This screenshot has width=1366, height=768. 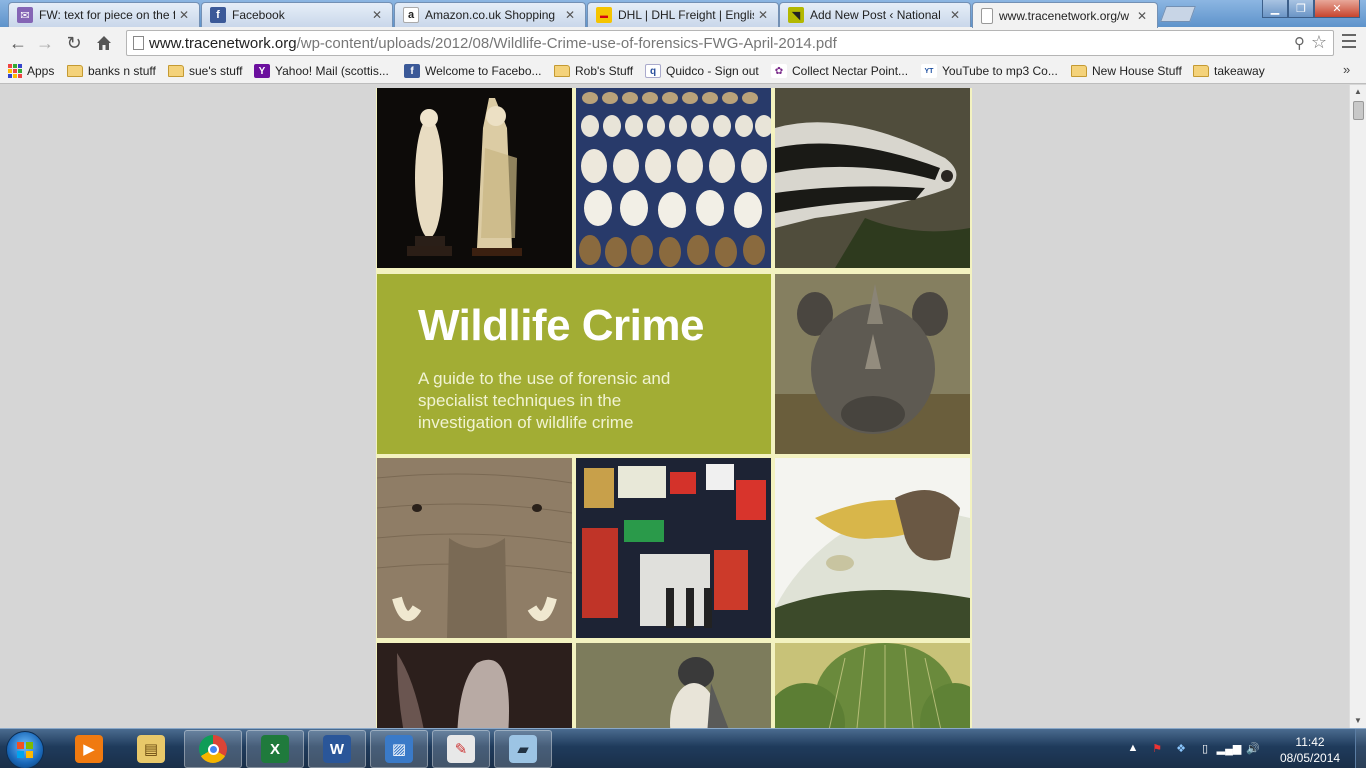 I want to click on bookmark-new-house-stuff: New House Stuff, so click(x=1126, y=71).